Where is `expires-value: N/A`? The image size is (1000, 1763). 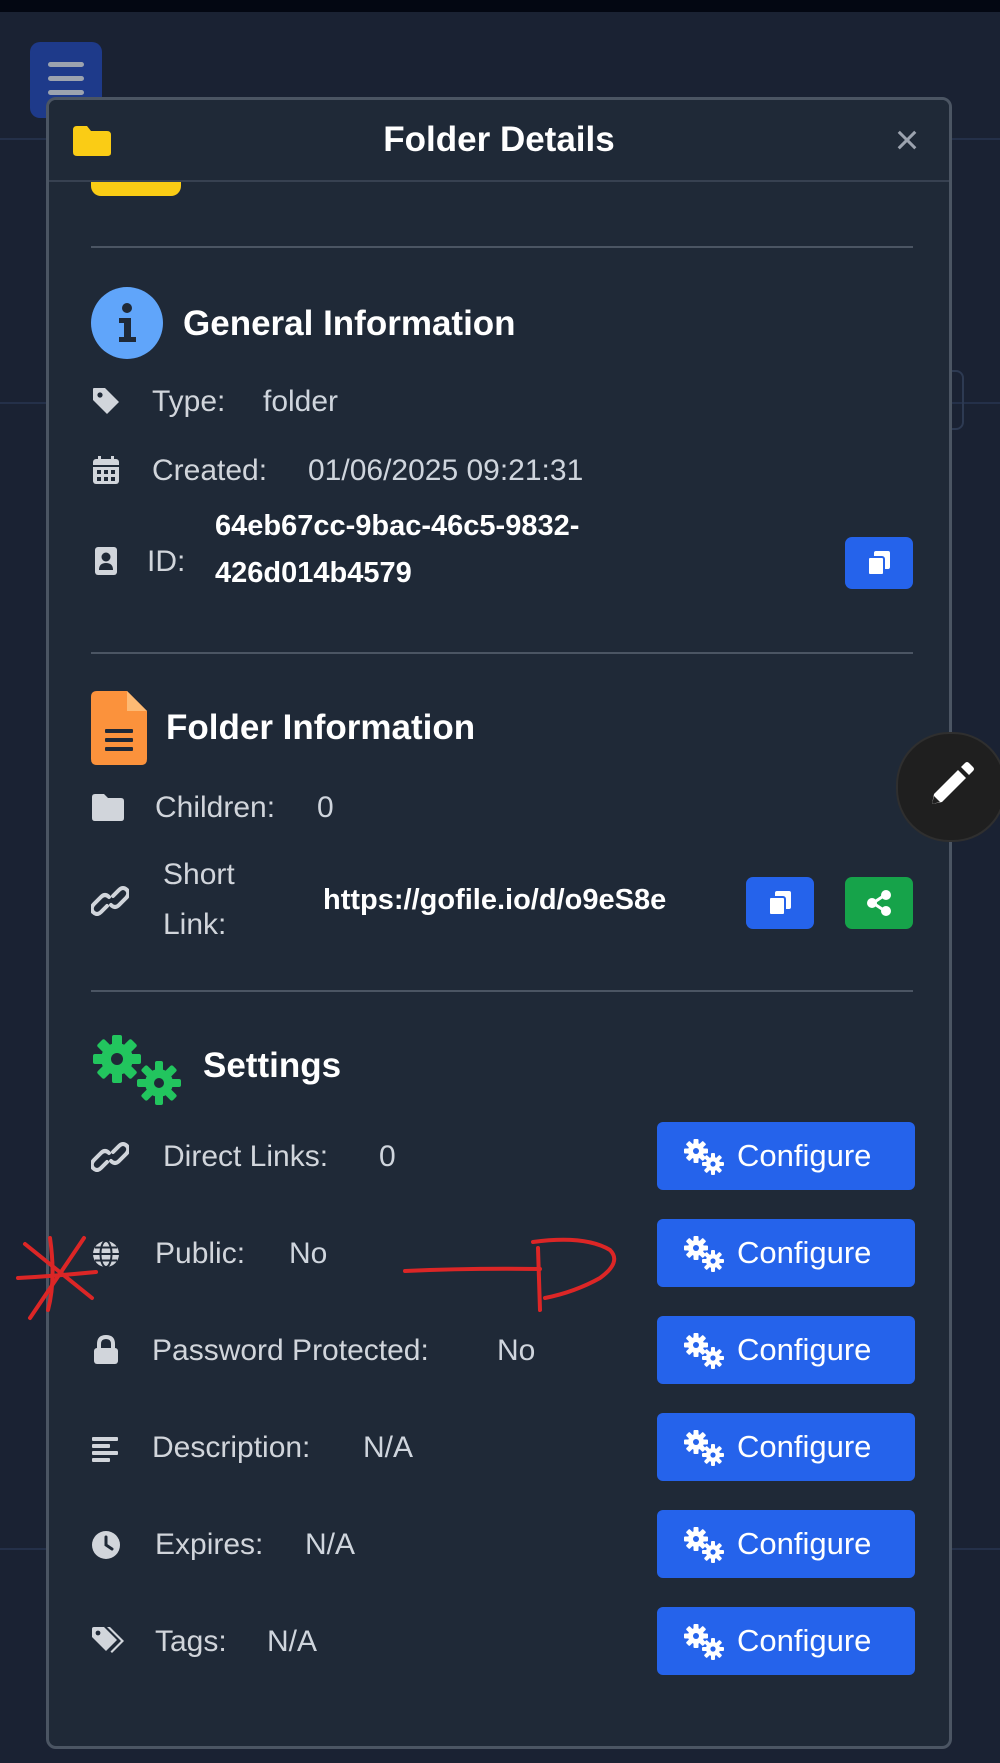 expires-value: N/A is located at coordinates (330, 1544).